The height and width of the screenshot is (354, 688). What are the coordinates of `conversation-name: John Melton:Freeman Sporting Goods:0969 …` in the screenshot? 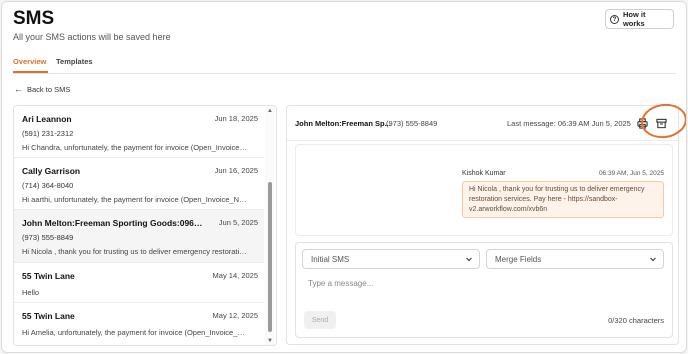 It's located at (114, 223).